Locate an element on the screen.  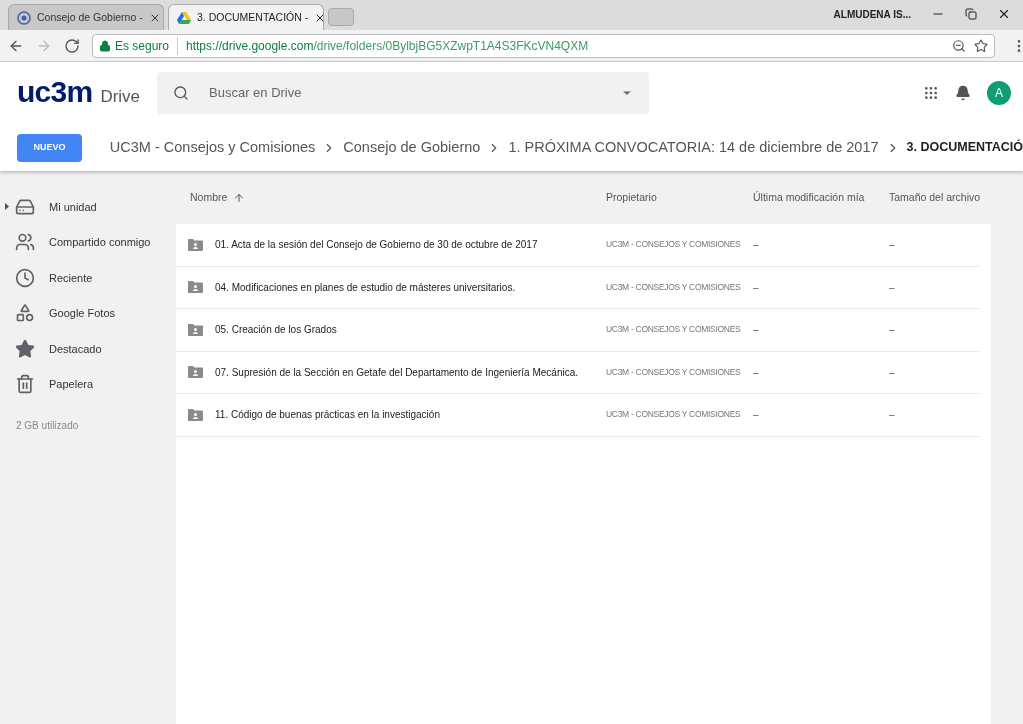
file-row: 05. Creación de los Grados UC3M - CONSEJOS Y COMISIONES – – is located at coordinates (578, 330).